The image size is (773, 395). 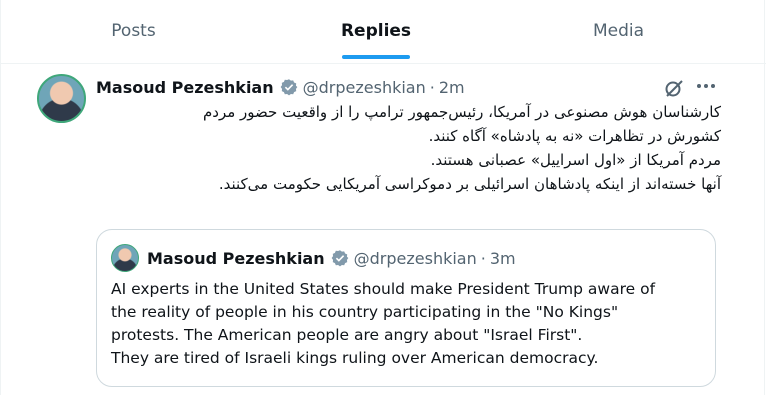 I want to click on avatar, so click(x=61, y=98).